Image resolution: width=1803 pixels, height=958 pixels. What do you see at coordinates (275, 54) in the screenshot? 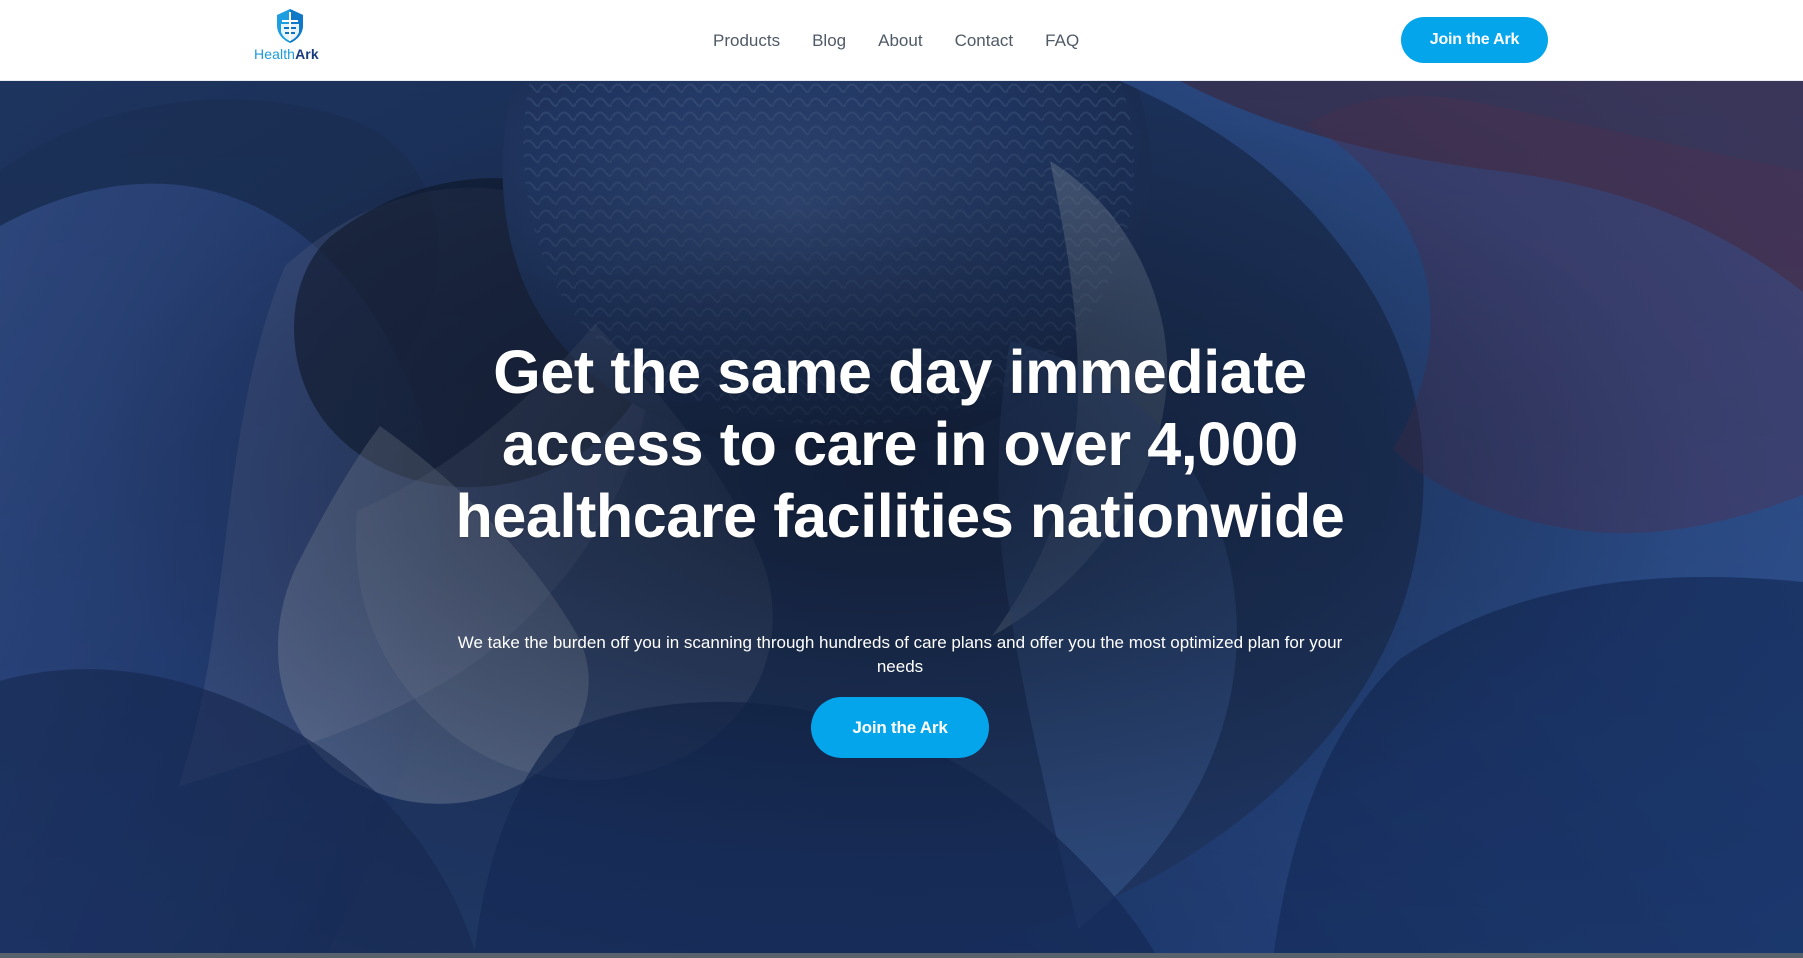
I see `logo-health-text: Health` at bounding box center [275, 54].